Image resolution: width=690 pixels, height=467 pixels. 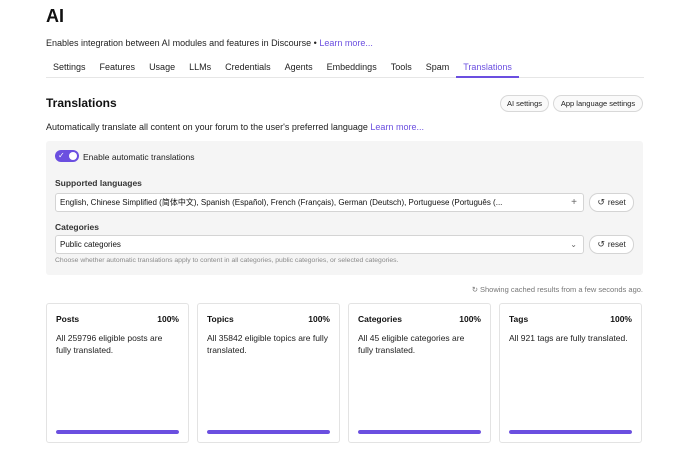 What do you see at coordinates (55, 16) in the screenshot?
I see `page-title: AI` at bounding box center [55, 16].